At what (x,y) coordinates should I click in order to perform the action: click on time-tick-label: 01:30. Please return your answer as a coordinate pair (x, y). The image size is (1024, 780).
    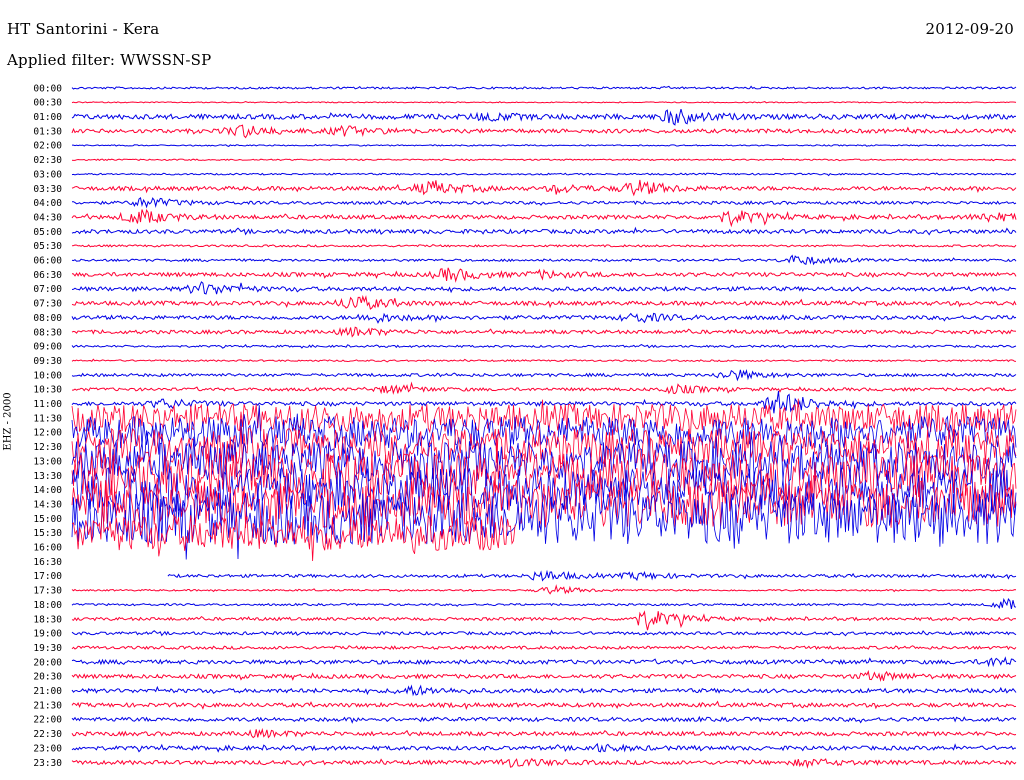
    Looking at the image, I should click on (47, 131).